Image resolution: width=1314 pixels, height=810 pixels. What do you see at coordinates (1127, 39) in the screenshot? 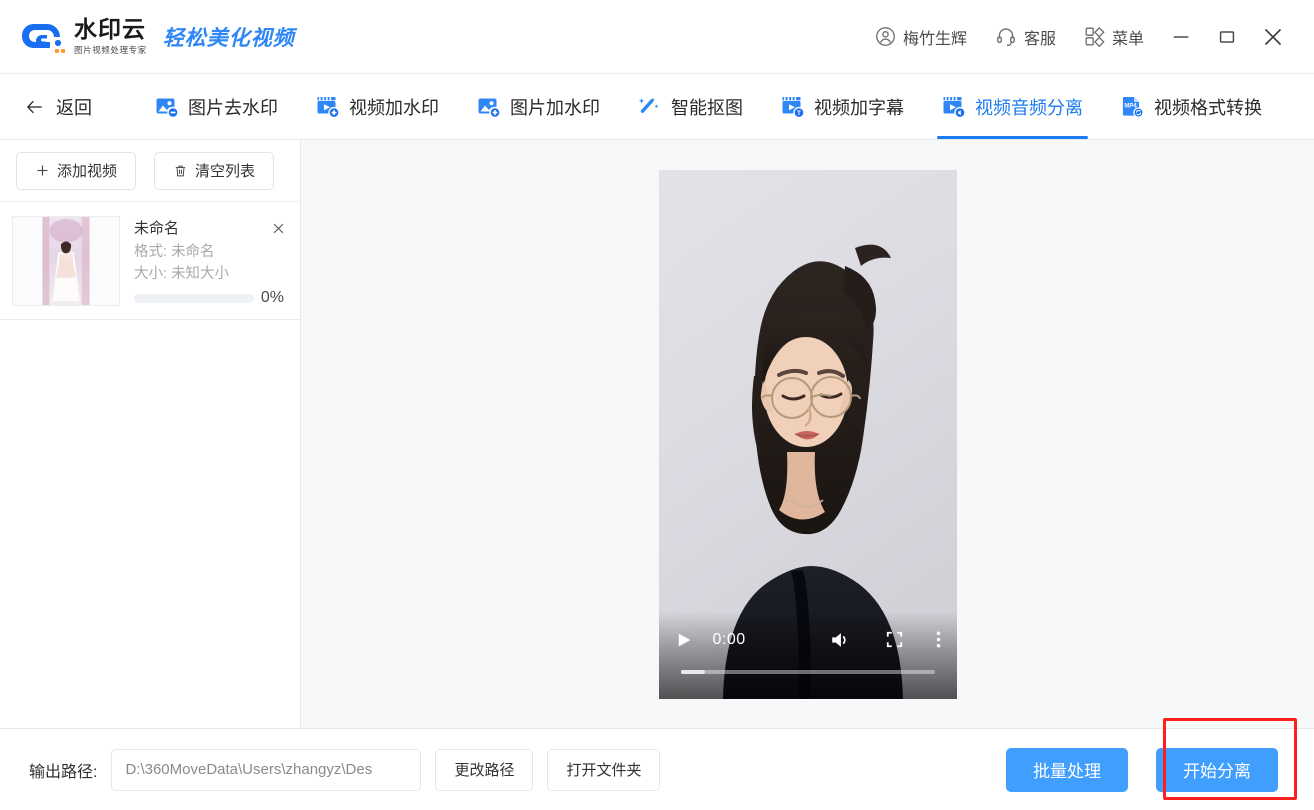
I see `menu-label: 菜单` at bounding box center [1127, 39].